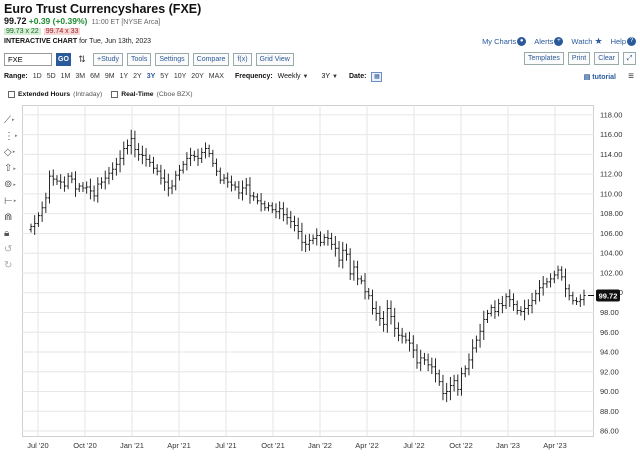 The width and height of the screenshot is (640, 458). Describe the element at coordinates (611, 114) in the screenshot. I see `y-tick-label: 118.00` at that location.